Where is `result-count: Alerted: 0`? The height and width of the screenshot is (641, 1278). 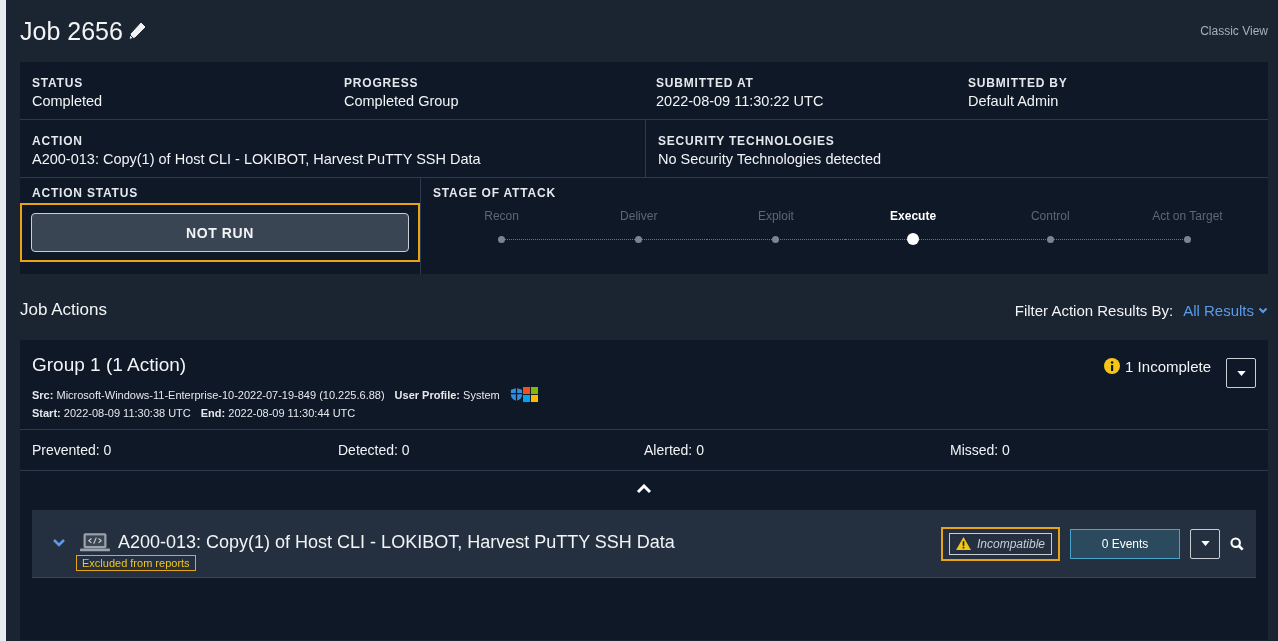
result-count: Alerted: 0 is located at coordinates (674, 450).